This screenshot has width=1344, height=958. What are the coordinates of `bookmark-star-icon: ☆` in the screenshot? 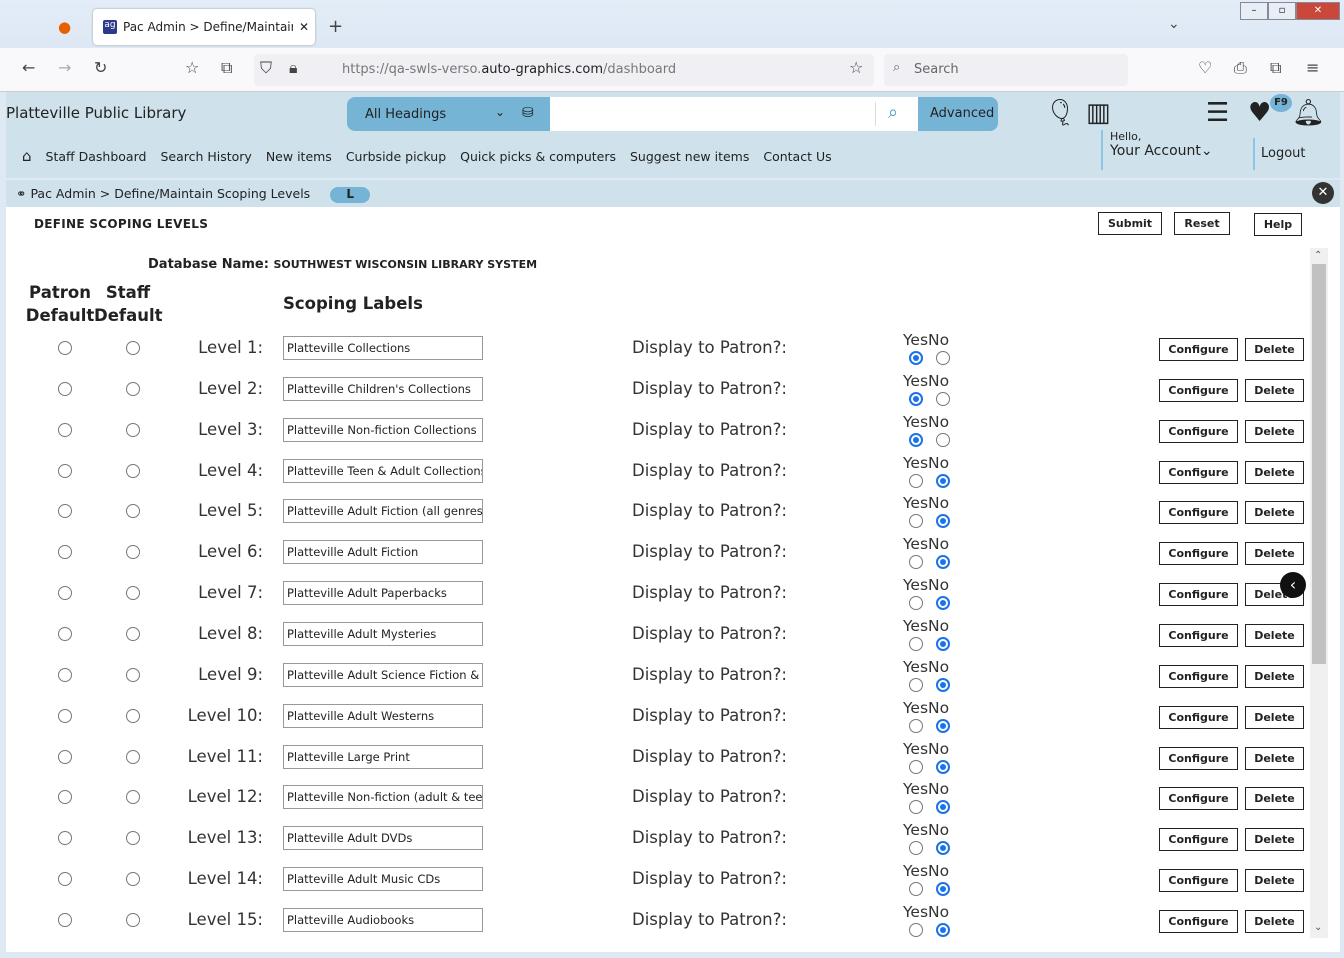 It's located at (856, 67).